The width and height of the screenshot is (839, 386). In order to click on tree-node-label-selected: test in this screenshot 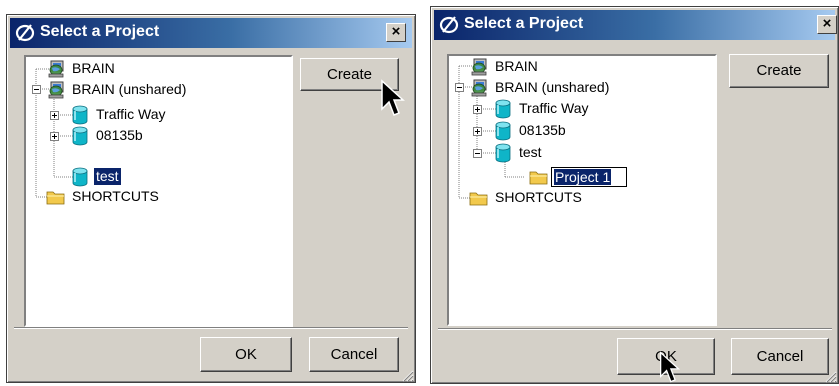, I will do `click(107, 176)`.